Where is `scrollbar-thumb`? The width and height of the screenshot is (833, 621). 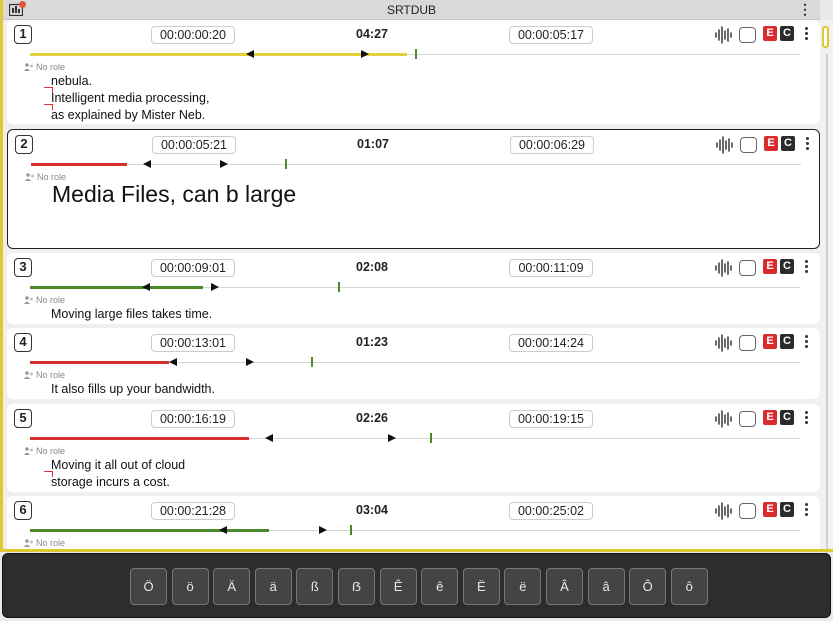 scrollbar-thumb is located at coordinates (825, 37).